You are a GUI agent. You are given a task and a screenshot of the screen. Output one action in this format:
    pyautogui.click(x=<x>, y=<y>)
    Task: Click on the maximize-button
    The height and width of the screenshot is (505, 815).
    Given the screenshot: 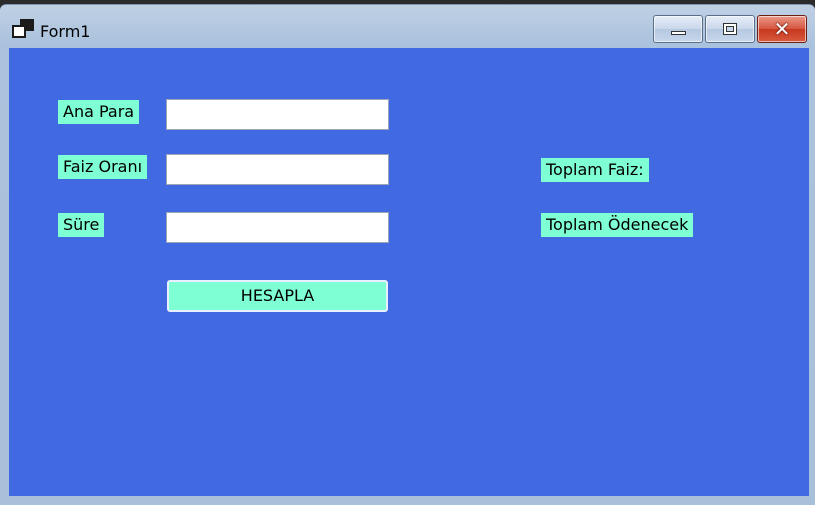 What is the action you would take?
    pyautogui.click(x=730, y=29)
    